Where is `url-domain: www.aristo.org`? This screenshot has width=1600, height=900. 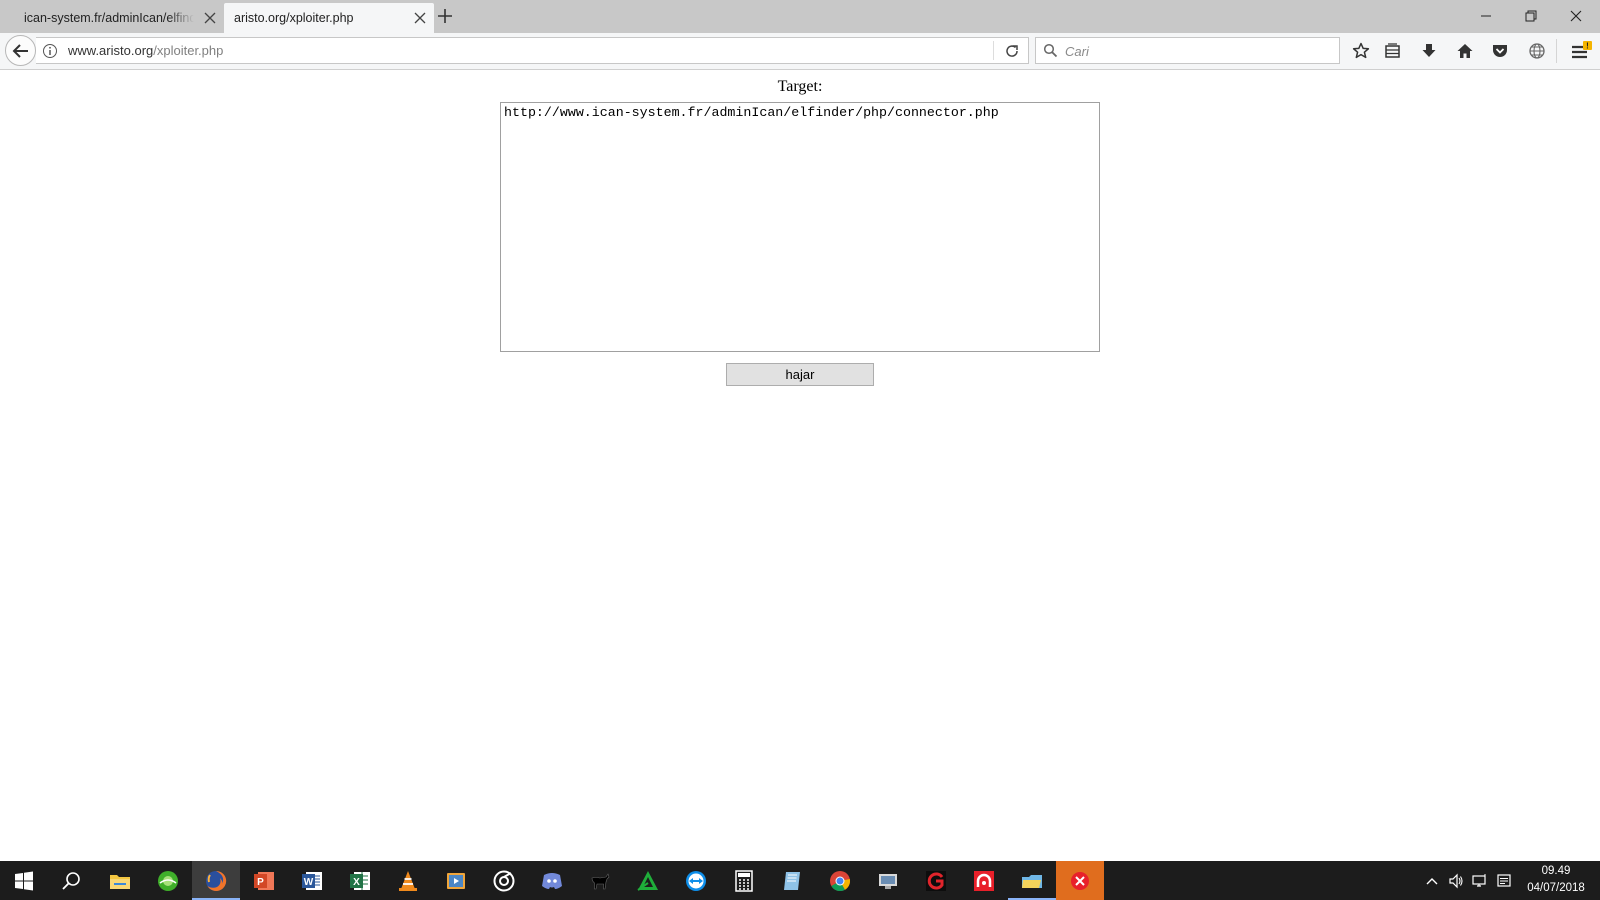 url-domain: www.aristo.org is located at coordinates (111, 50).